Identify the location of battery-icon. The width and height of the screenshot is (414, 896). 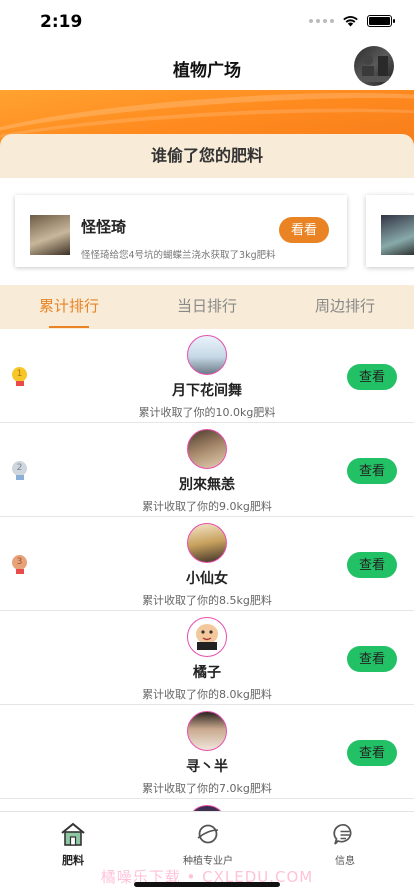
(381, 21).